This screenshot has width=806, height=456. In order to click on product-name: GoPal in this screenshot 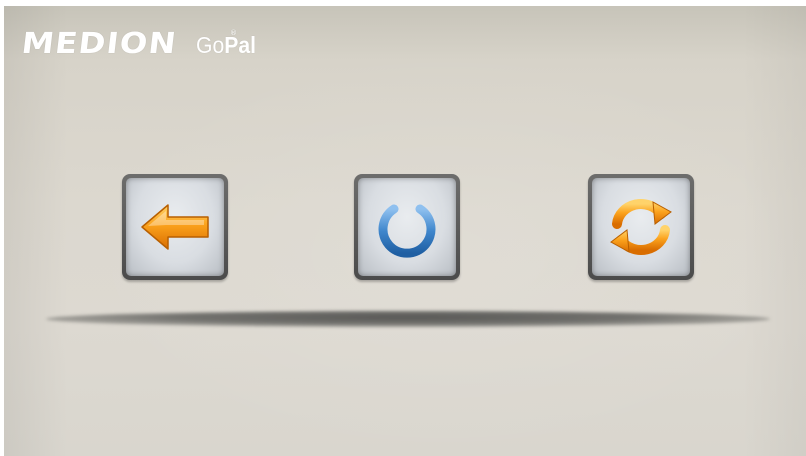, I will do `click(226, 45)`.